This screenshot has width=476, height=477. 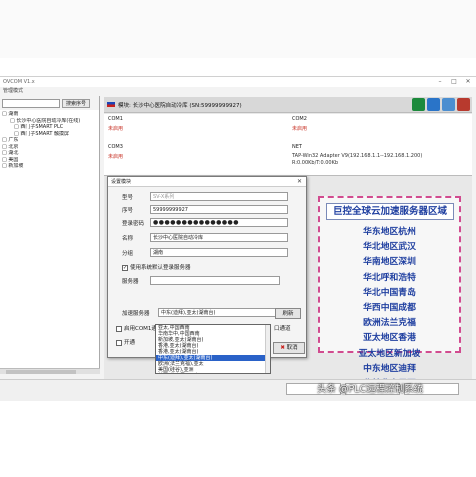 I want to click on name-field: 长沙中心医院自动冷库, so click(x=219, y=237).